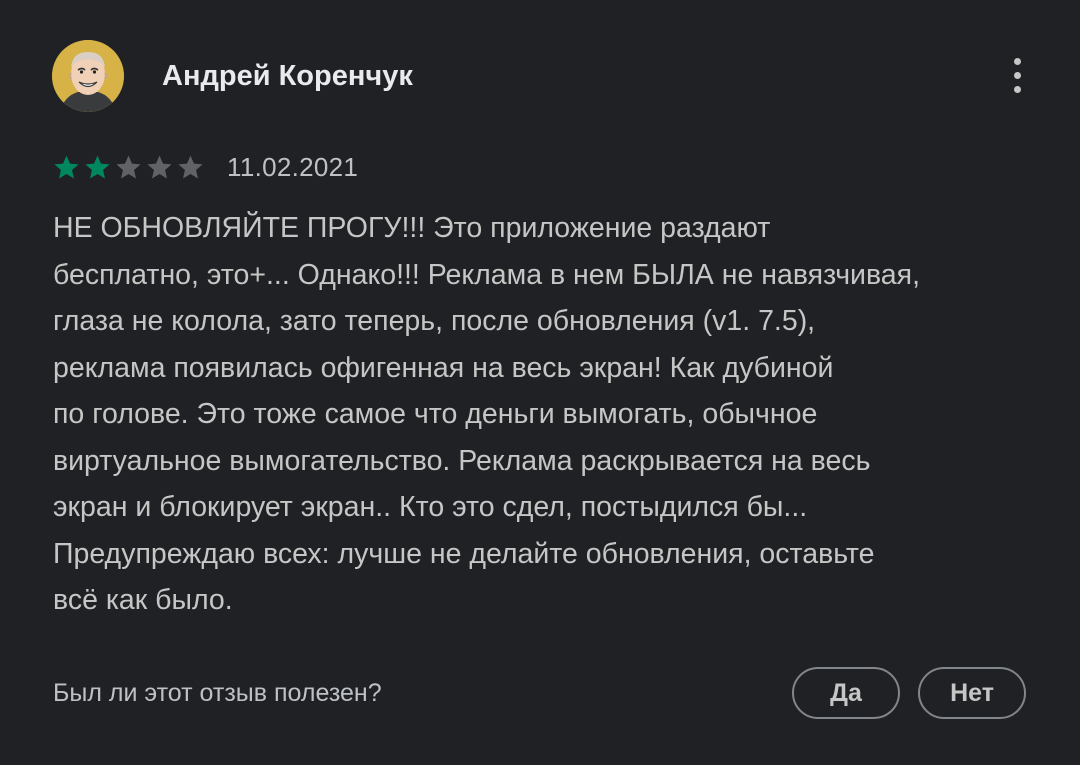 The image size is (1080, 765). Describe the element at coordinates (542, 76) in the screenshot. I see `review-header: Андрей Коренчук` at that location.